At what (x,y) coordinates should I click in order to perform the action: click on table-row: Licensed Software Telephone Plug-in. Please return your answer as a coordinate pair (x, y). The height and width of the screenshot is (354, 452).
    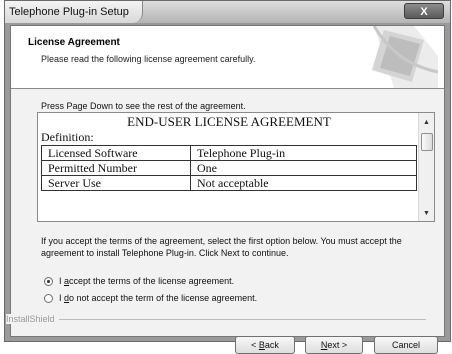
    Looking at the image, I should click on (229, 153).